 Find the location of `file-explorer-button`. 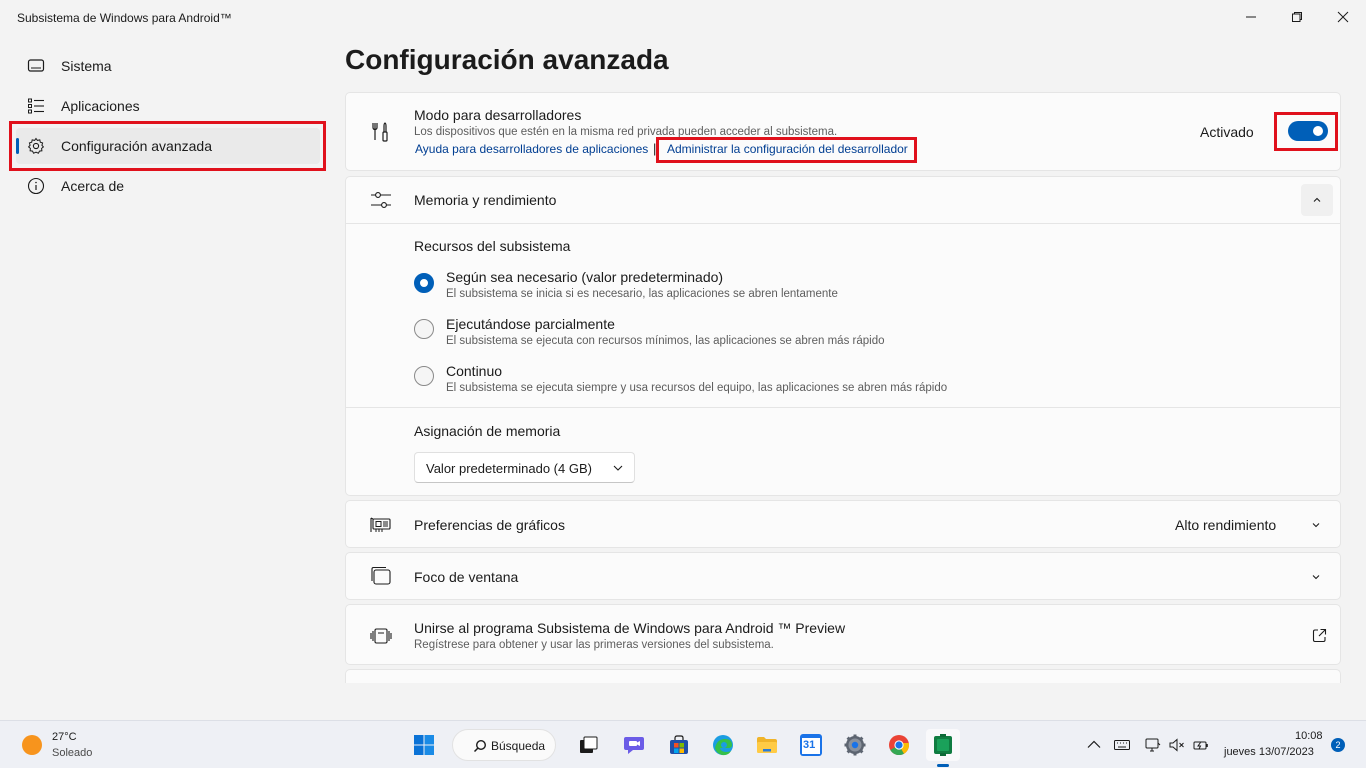

file-explorer-button is located at coordinates (767, 745).